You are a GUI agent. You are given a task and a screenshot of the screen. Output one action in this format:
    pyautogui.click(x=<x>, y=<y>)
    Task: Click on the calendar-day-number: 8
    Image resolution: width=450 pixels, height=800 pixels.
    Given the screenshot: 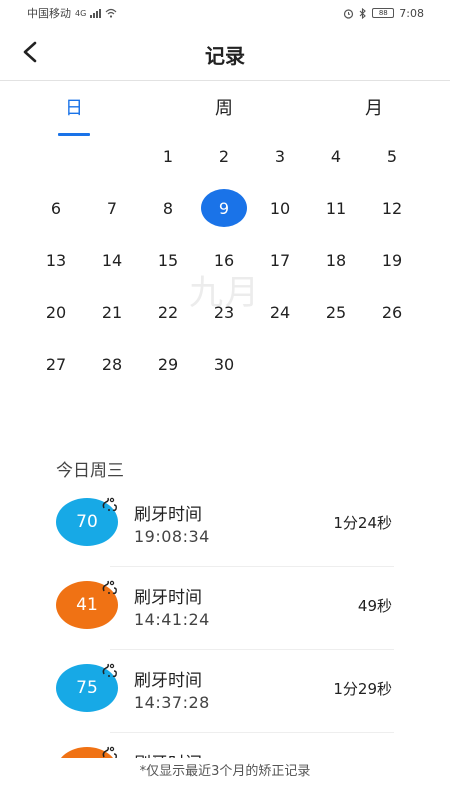 What is the action you would take?
    pyautogui.click(x=168, y=208)
    